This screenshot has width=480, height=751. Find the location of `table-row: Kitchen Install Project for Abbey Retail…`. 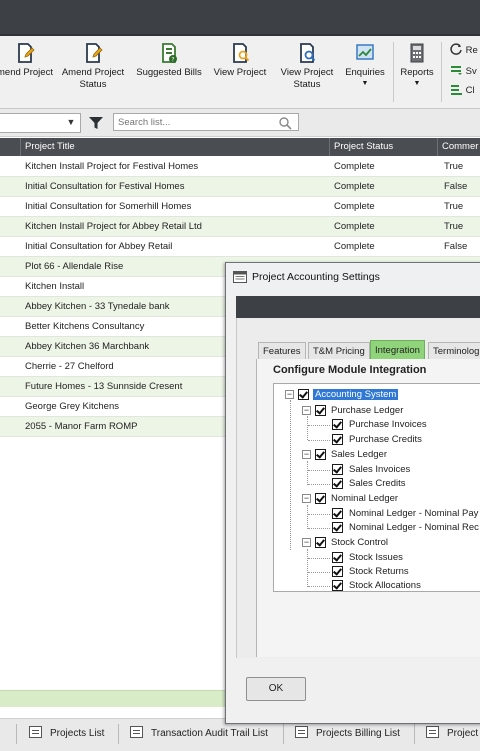

table-row: Kitchen Install Project for Abbey Retail… is located at coordinates (240, 227).